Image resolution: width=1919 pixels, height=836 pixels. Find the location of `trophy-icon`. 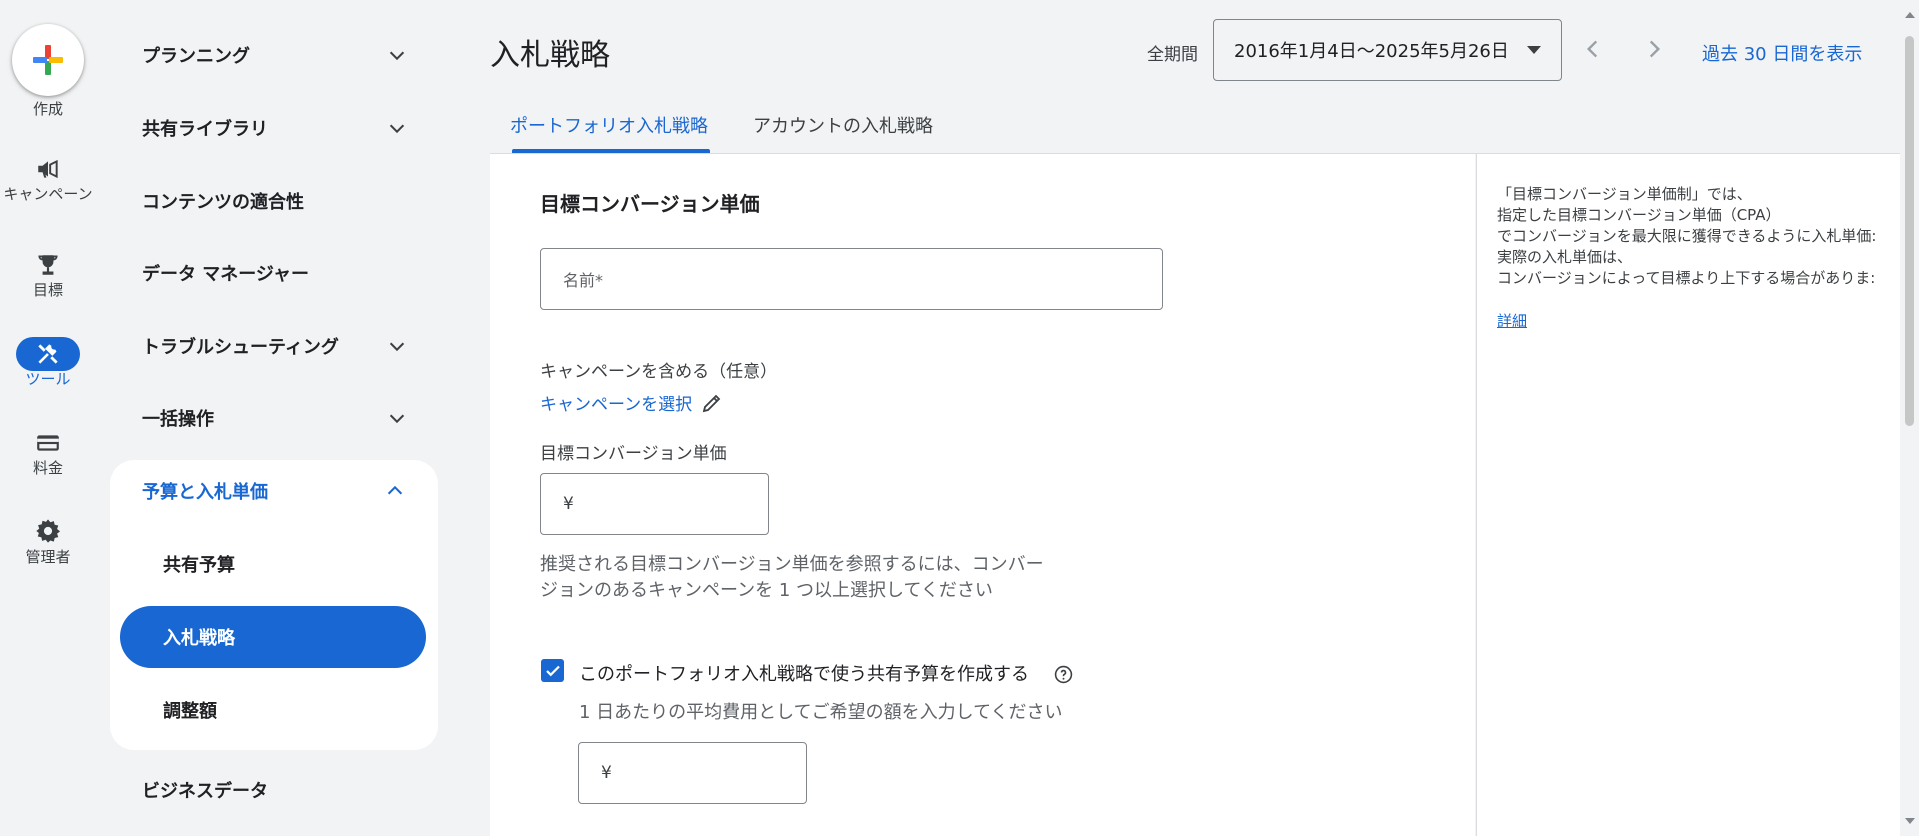

trophy-icon is located at coordinates (48, 265).